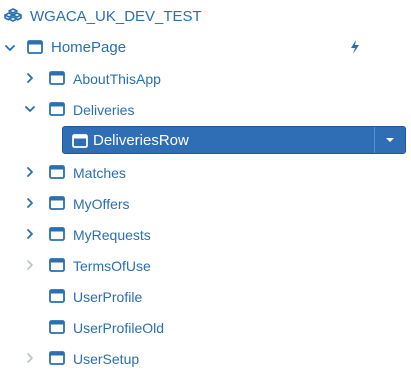 The height and width of the screenshot is (375, 411). I want to click on tree-item-label: MyRequests, so click(112, 235).